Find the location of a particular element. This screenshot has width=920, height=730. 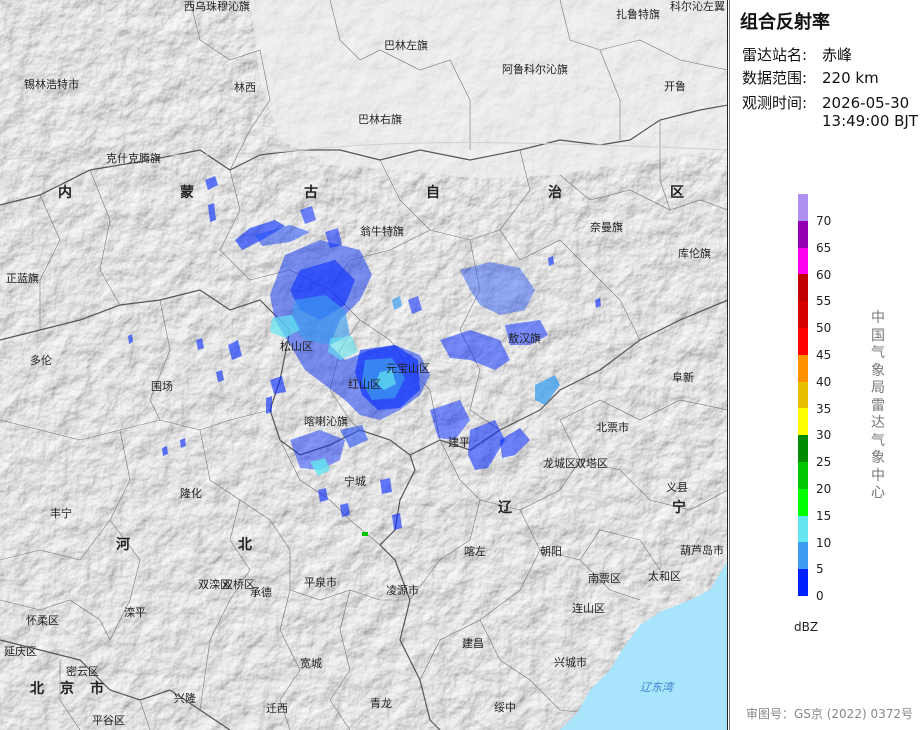

legend-label: 0 is located at coordinates (820, 596).